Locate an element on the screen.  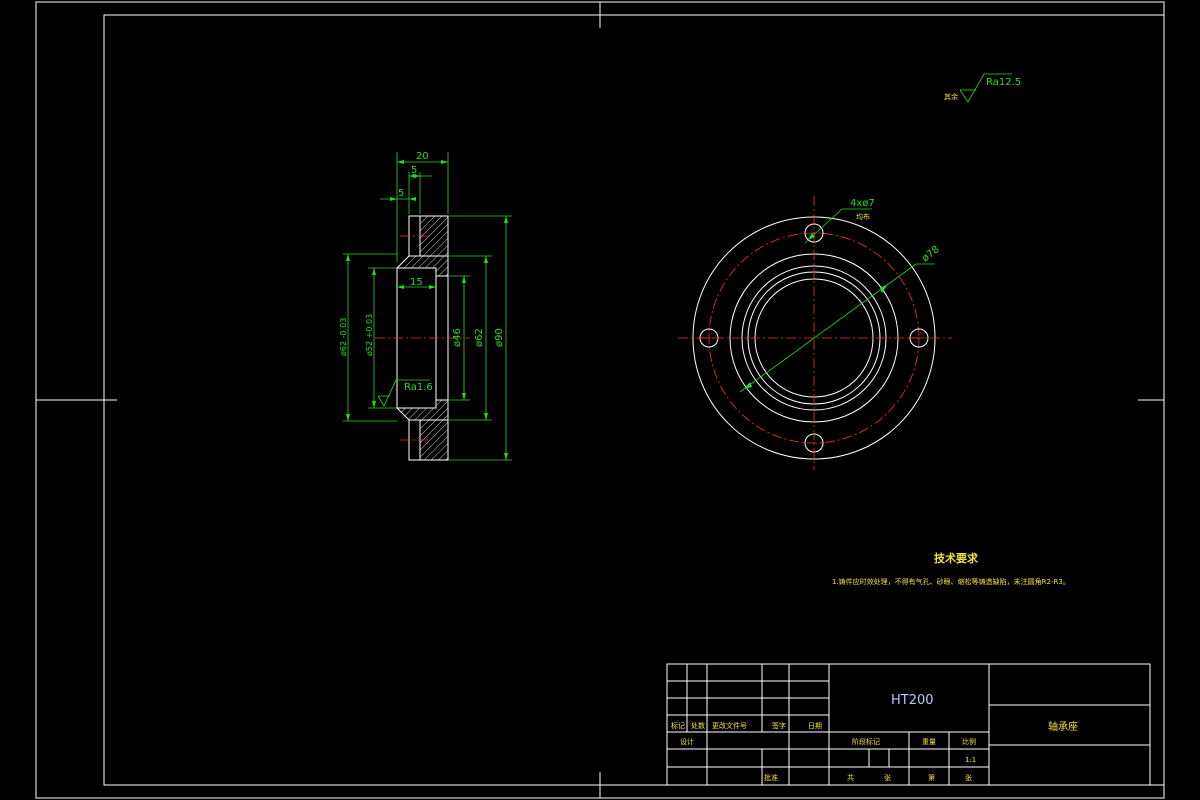
tb-sheet2: 张 is located at coordinates (968, 777).